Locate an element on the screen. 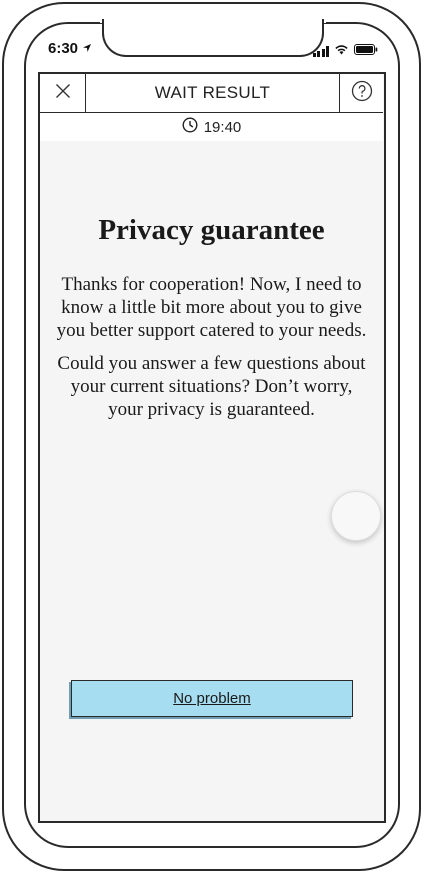  question-circle-icon is located at coordinates (362, 93).